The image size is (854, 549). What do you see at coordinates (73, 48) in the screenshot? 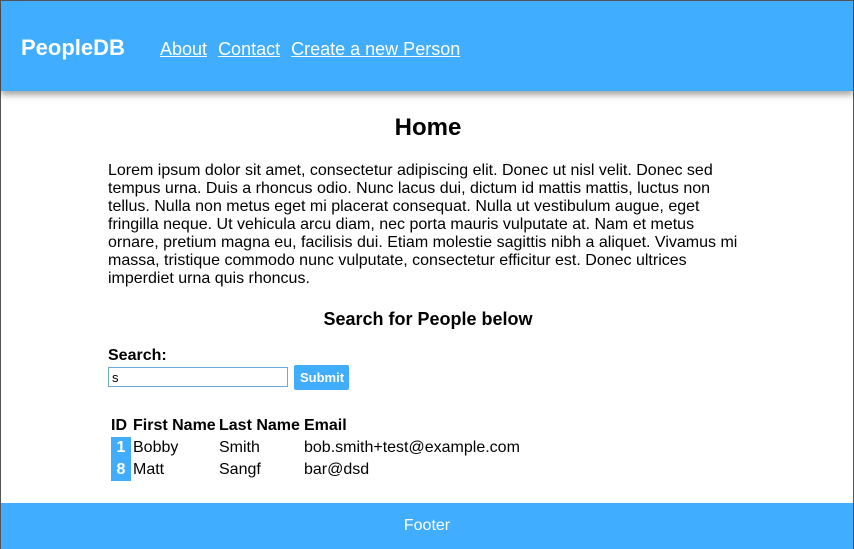
I see `brand-logo-text: PeopleDB` at bounding box center [73, 48].